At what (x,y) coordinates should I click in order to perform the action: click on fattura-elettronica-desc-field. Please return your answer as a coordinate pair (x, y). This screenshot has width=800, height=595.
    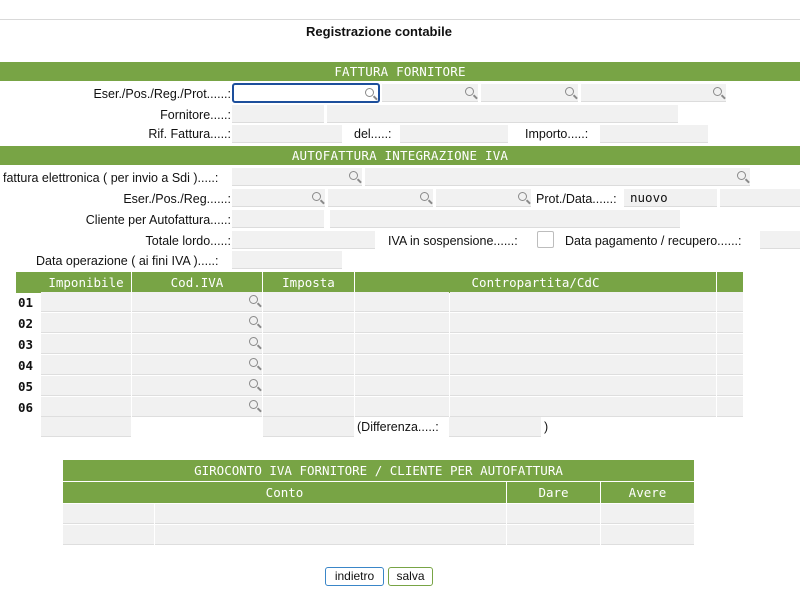
    Looking at the image, I should click on (557, 177).